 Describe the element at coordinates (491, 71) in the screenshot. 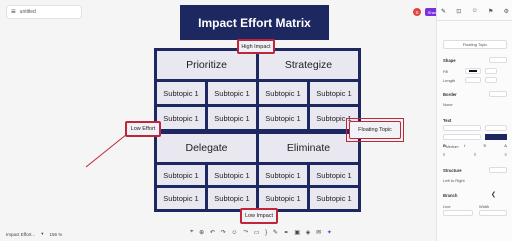

I see `fill-opacity` at that location.